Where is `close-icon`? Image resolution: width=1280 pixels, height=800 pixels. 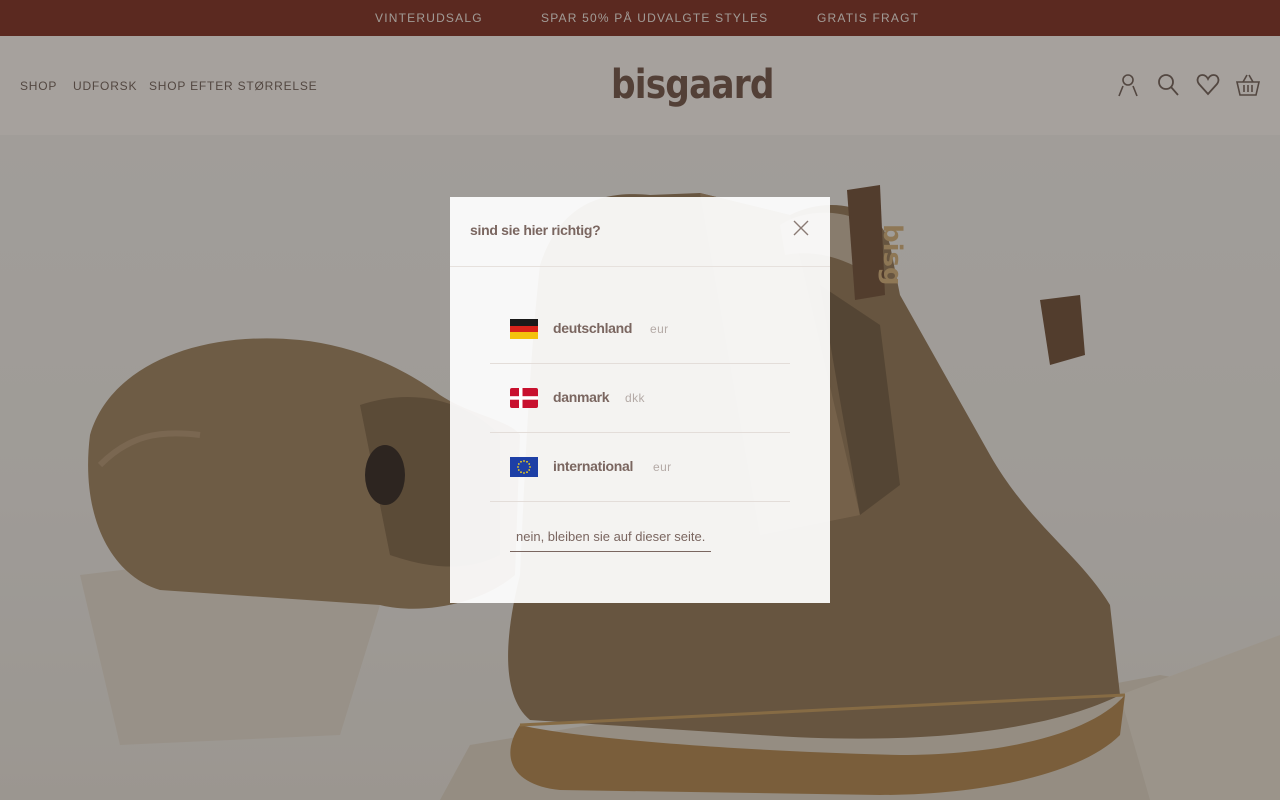
close-icon is located at coordinates (801, 228).